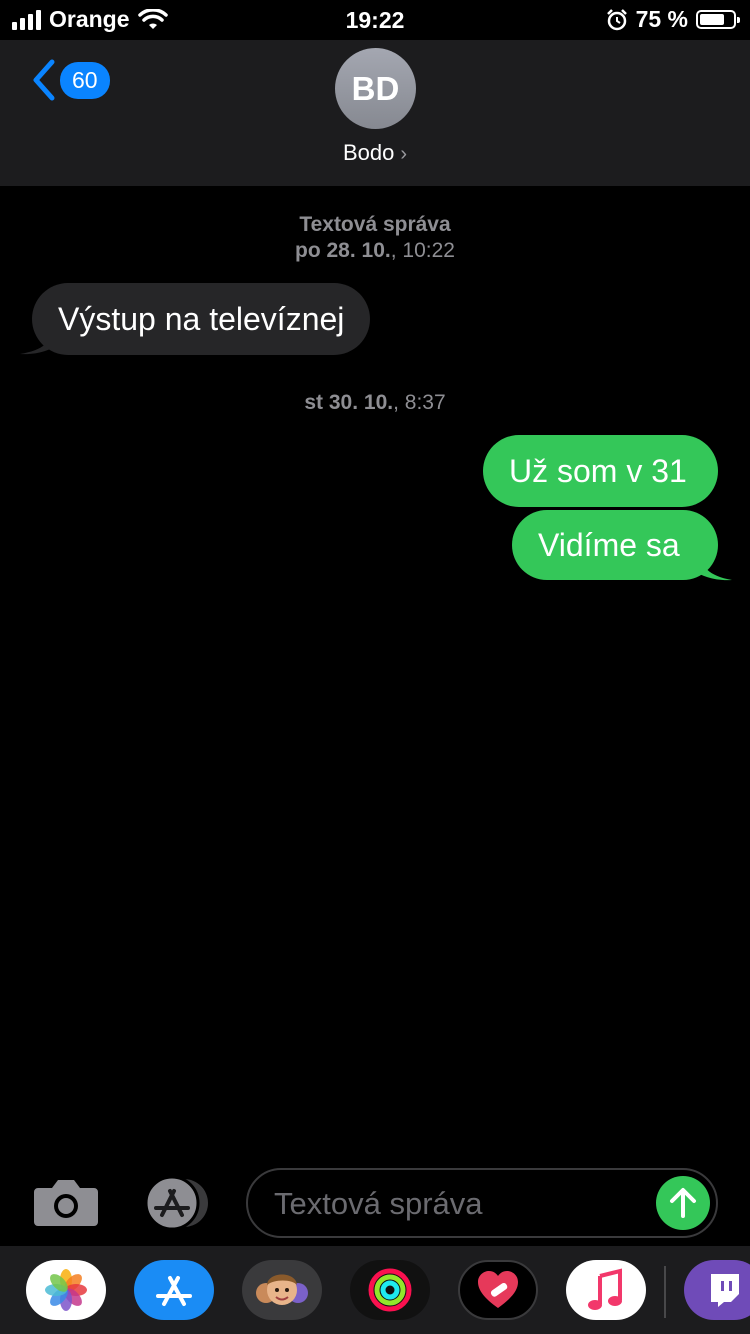 The width and height of the screenshot is (750, 1334). Describe the element at coordinates (375, 88) in the screenshot. I see `avatar: BD` at that location.